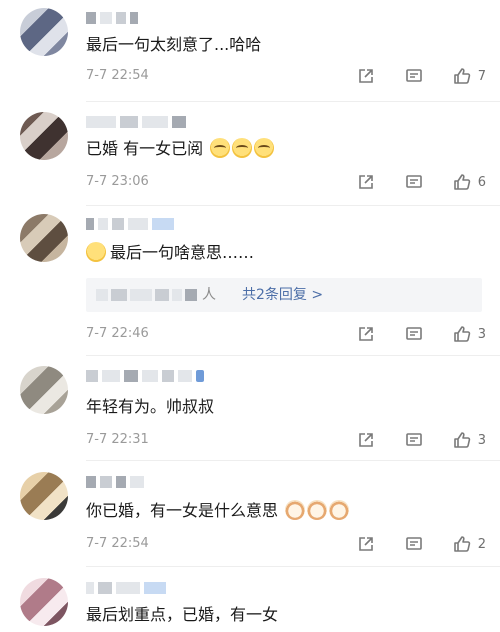 The image size is (500, 632). Describe the element at coordinates (174, 44) in the screenshot. I see `comment-text: 最后一句太刻意了...哈哈` at that location.